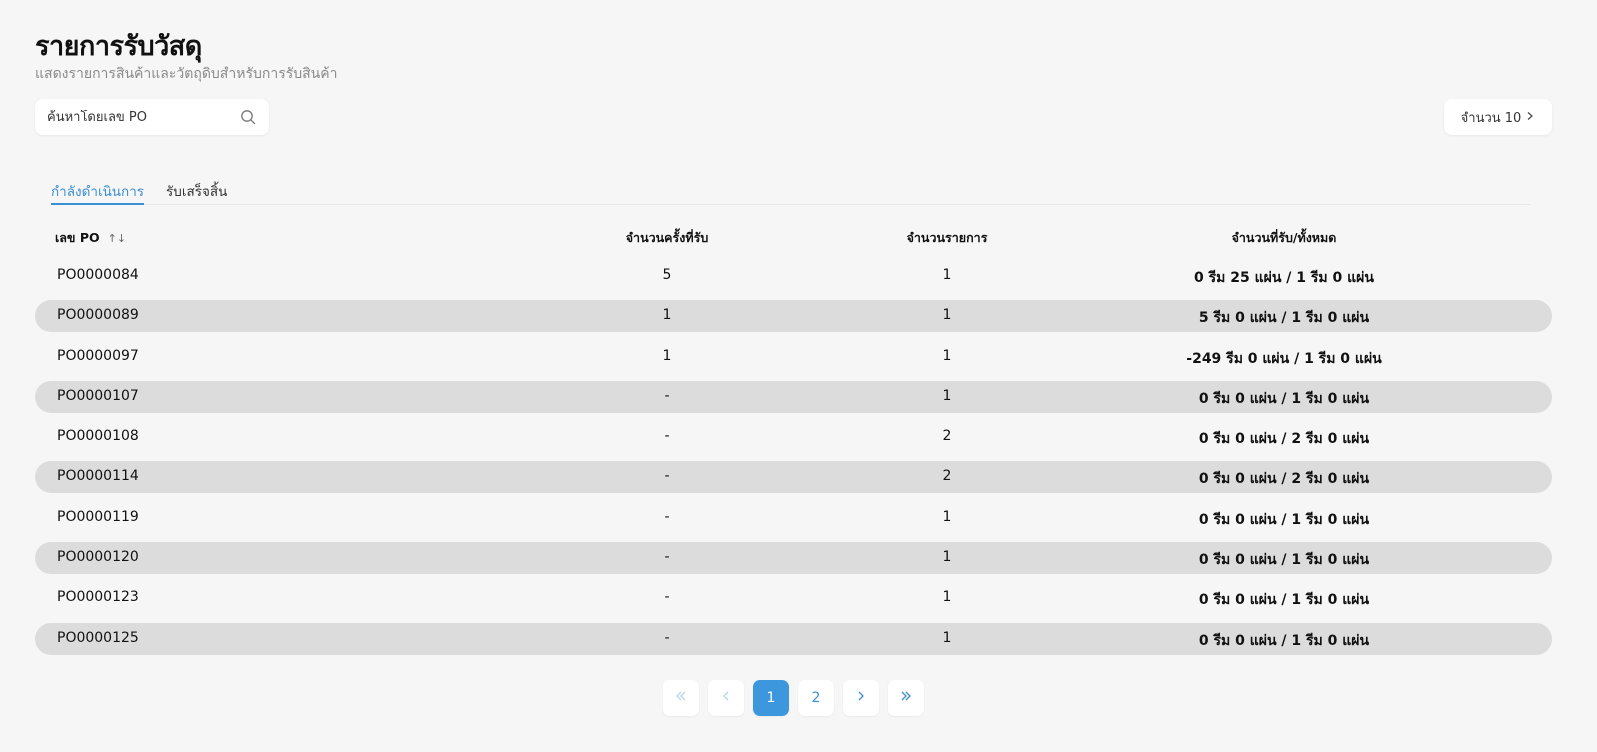 The image size is (1597, 752). I want to click on table-row: PO0000108 - 2 0 รีม 0 แผ่น / 2 รีม 0 แผ่น, so click(793, 437).